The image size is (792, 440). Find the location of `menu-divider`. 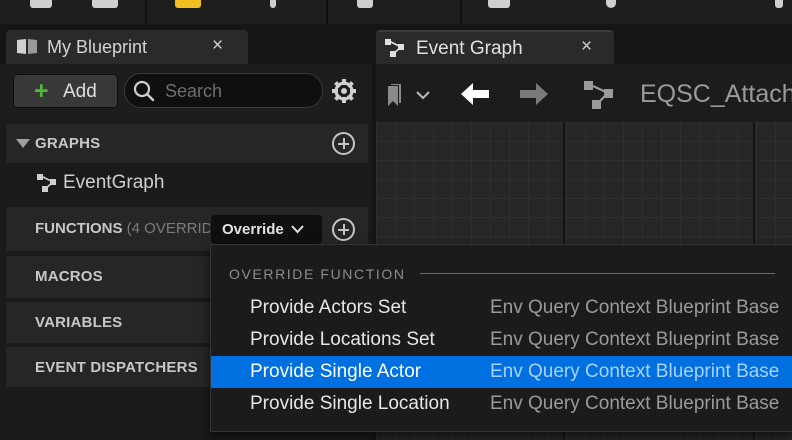

menu-divider is located at coordinates (597, 273).